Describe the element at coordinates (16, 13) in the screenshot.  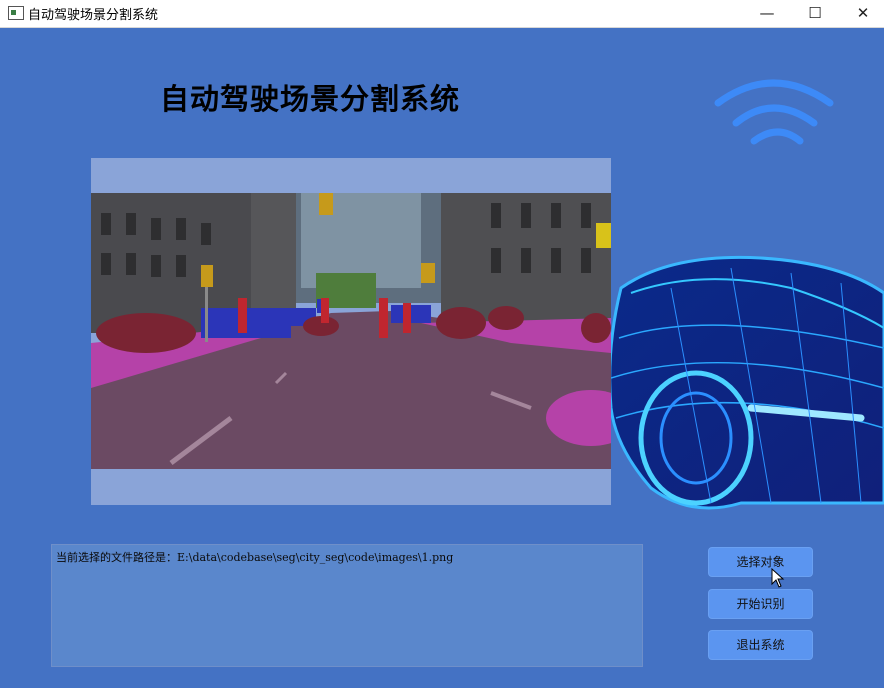
I see `app-icon` at that location.